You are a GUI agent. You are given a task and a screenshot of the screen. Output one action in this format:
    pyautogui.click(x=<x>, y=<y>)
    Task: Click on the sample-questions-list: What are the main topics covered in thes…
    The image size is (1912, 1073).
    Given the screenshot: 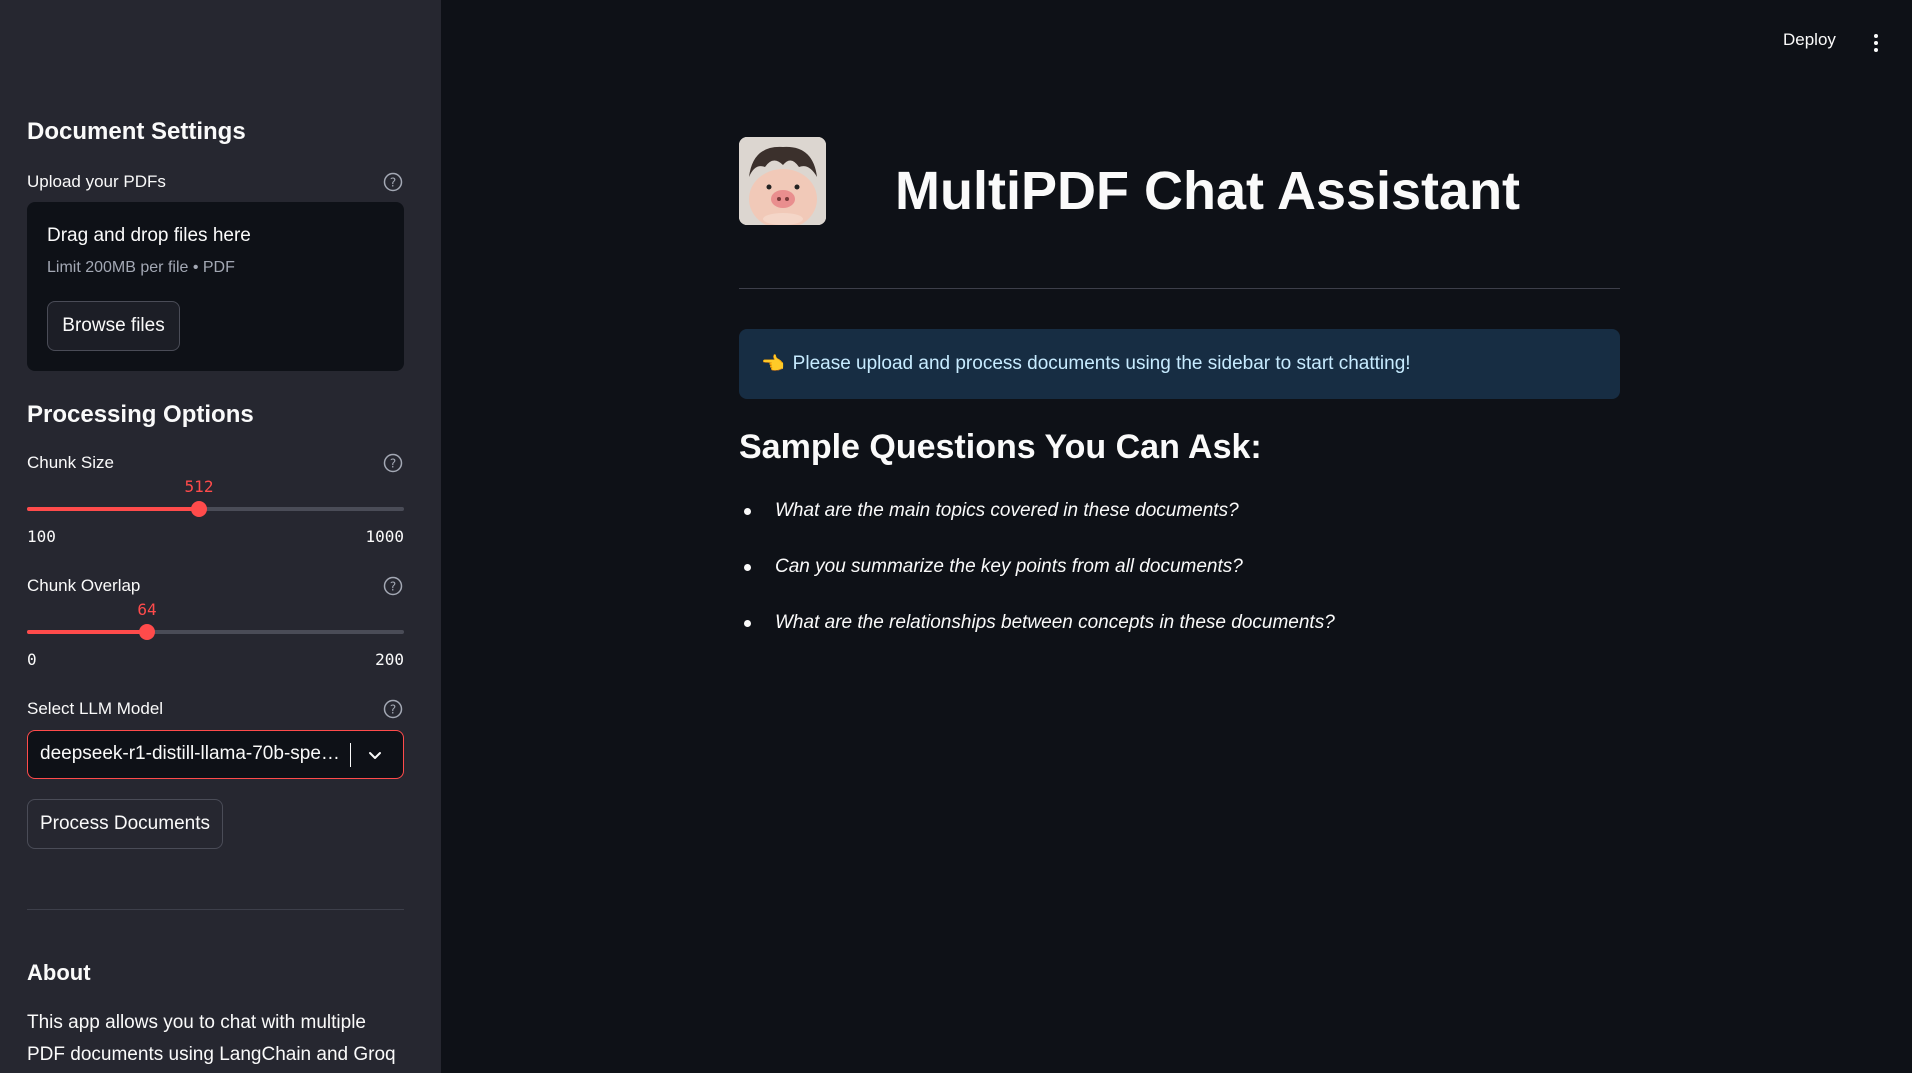 What is the action you would take?
    pyautogui.click(x=1037, y=572)
    